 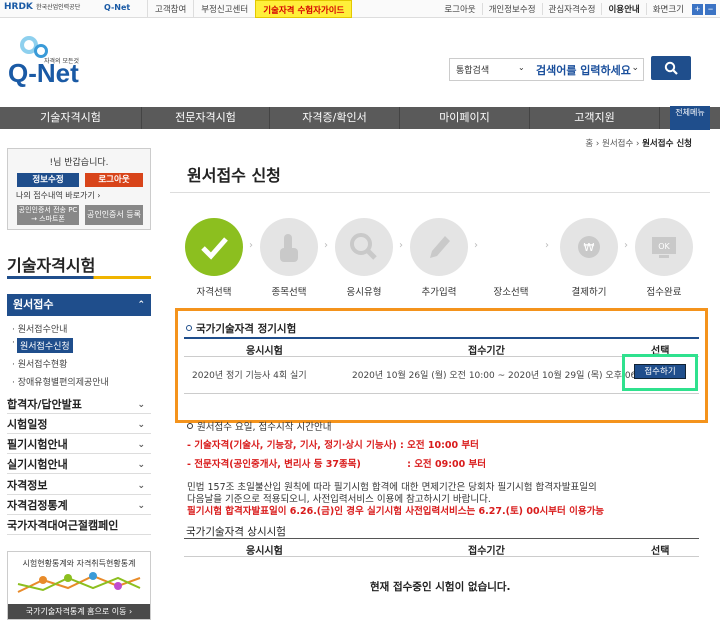 I want to click on step-2-circle, so click(x=289, y=247).